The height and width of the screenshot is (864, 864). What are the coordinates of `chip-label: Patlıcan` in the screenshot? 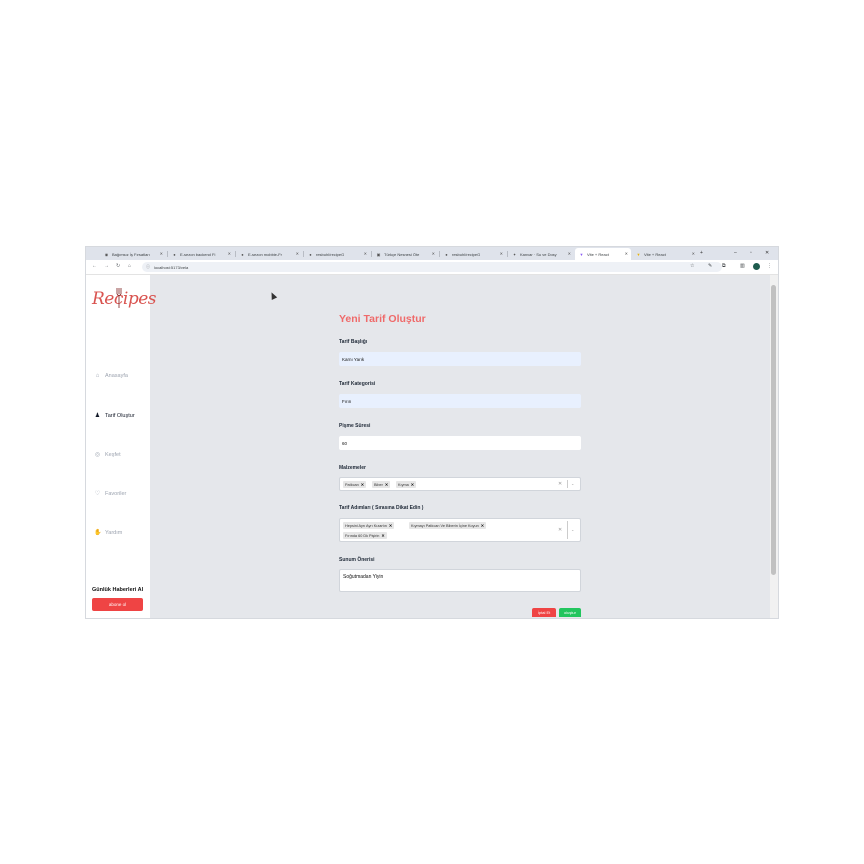 It's located at (352, 484).